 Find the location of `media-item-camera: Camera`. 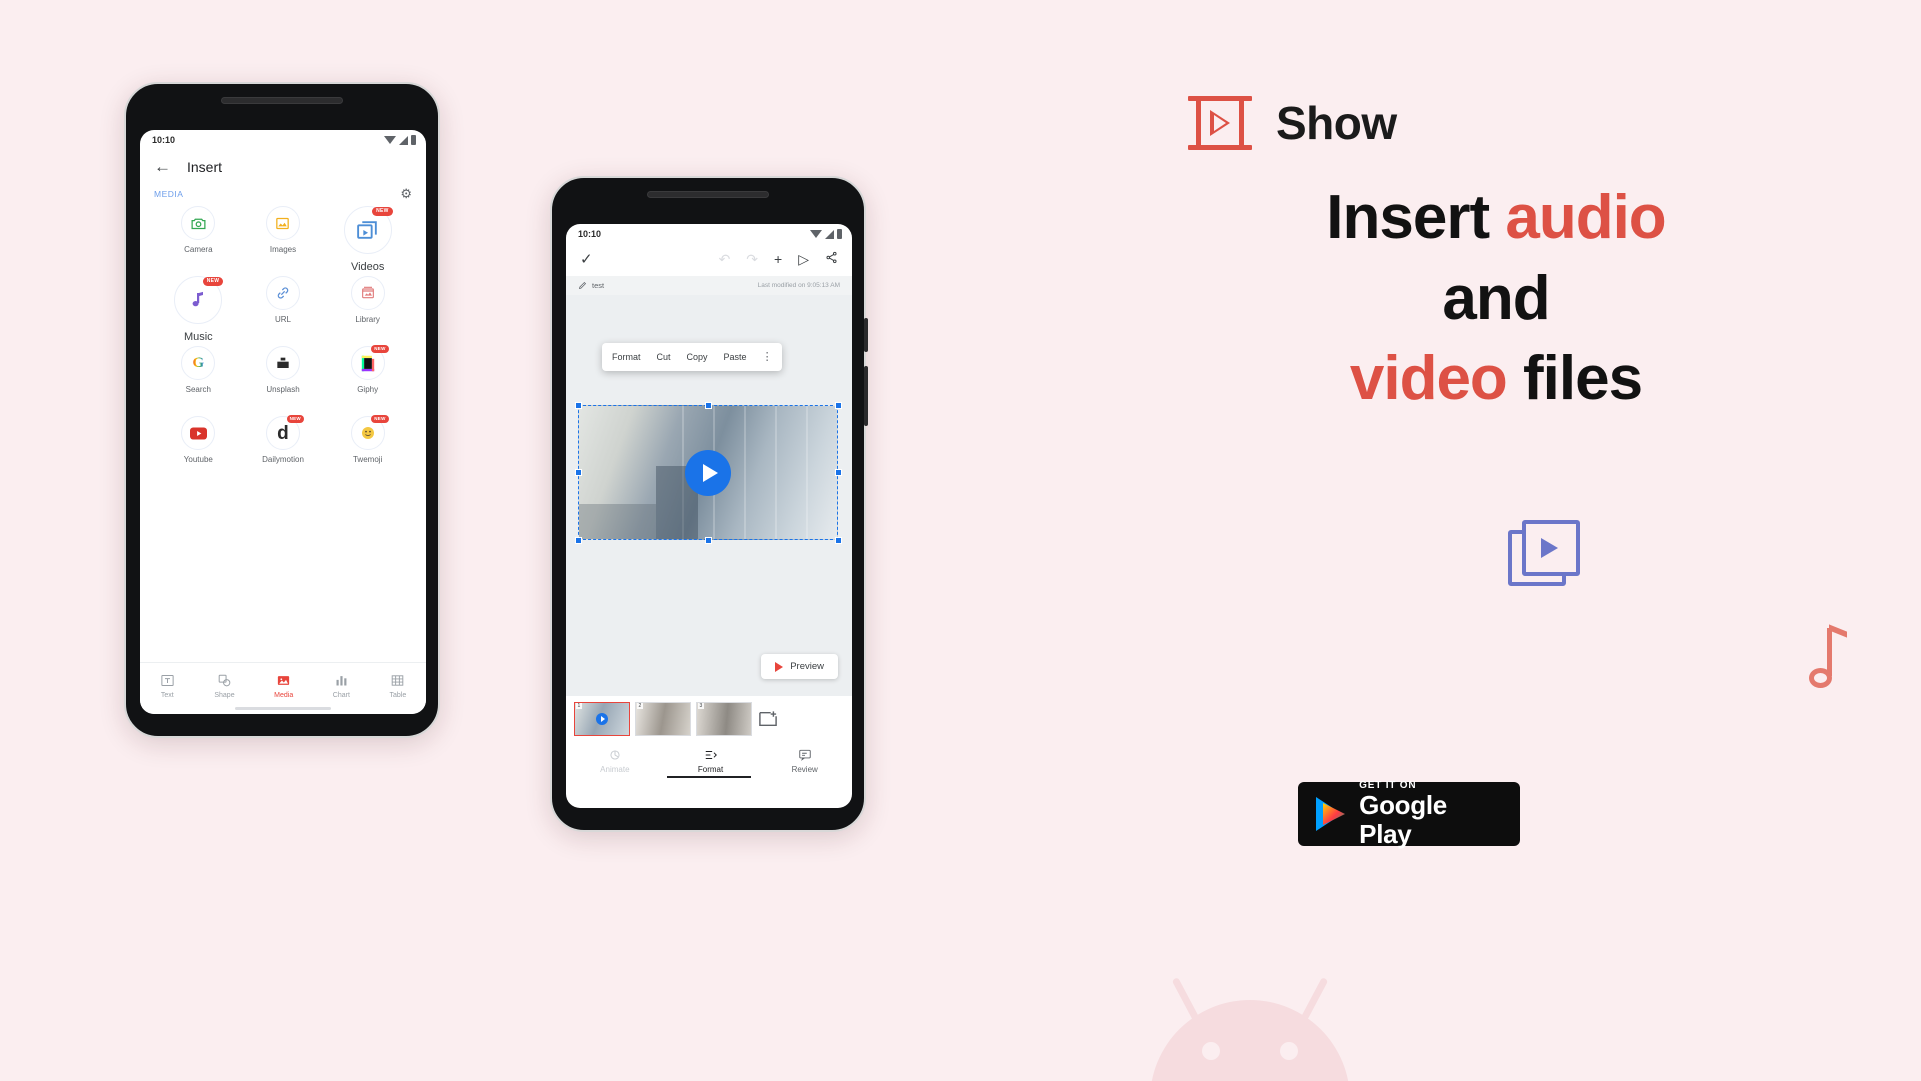

media-item-camera: Camera is located at coordinates (198, 240).